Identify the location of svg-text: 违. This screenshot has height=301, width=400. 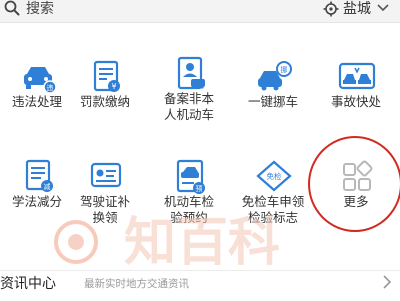
(50, 88).